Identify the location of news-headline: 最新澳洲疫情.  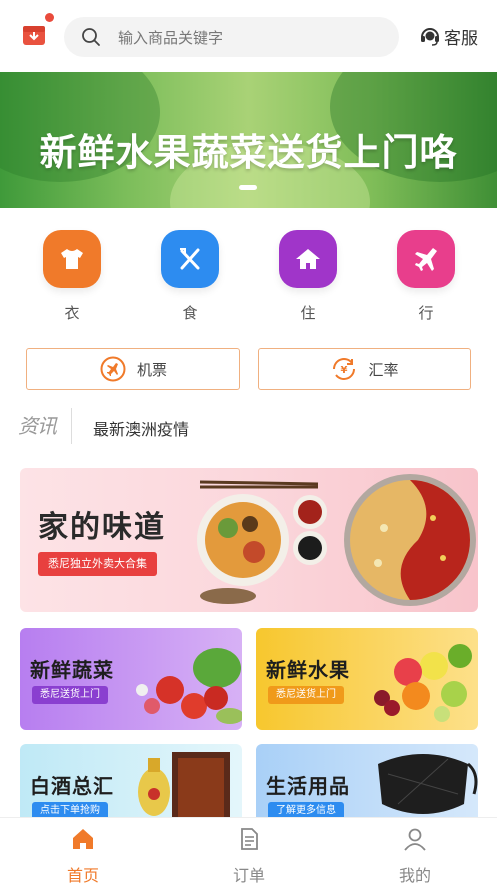
(141, 428).